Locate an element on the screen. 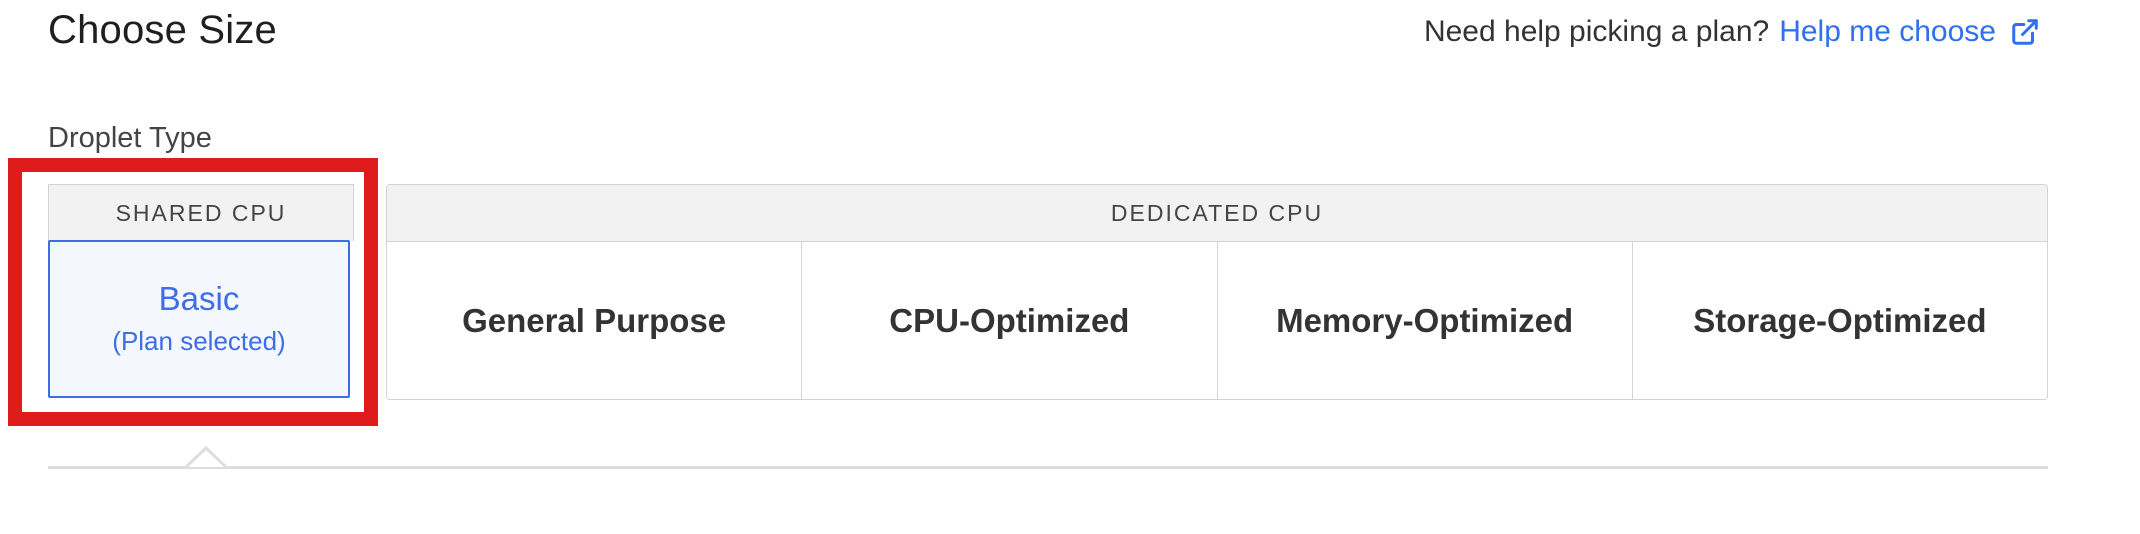  selection-pointer-notch is located at coordinates (206, 457).